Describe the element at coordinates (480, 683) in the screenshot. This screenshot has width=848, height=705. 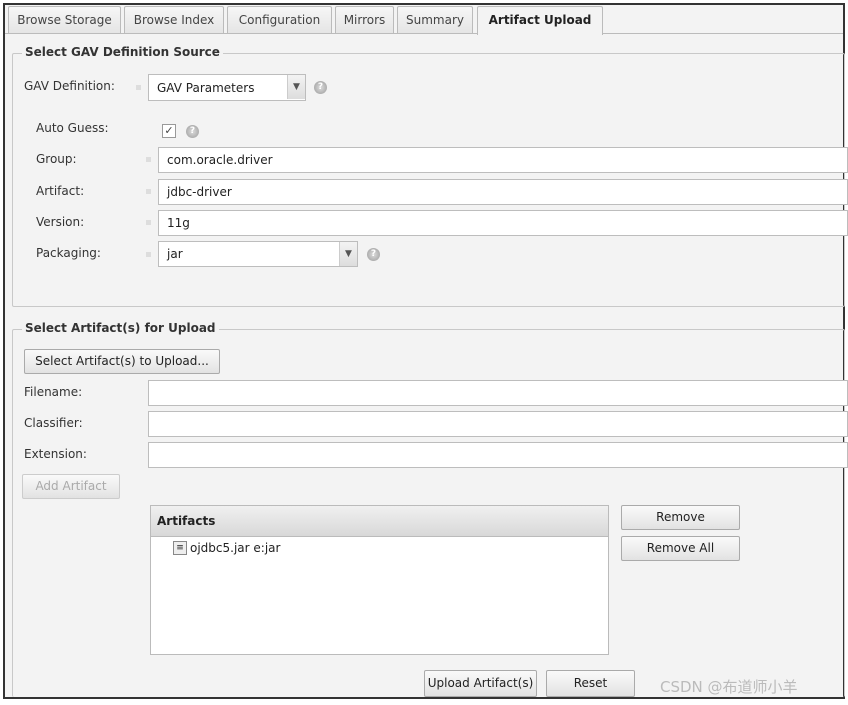
I see `upload-artifacts-button: Upload Artifact(s)` at that location.